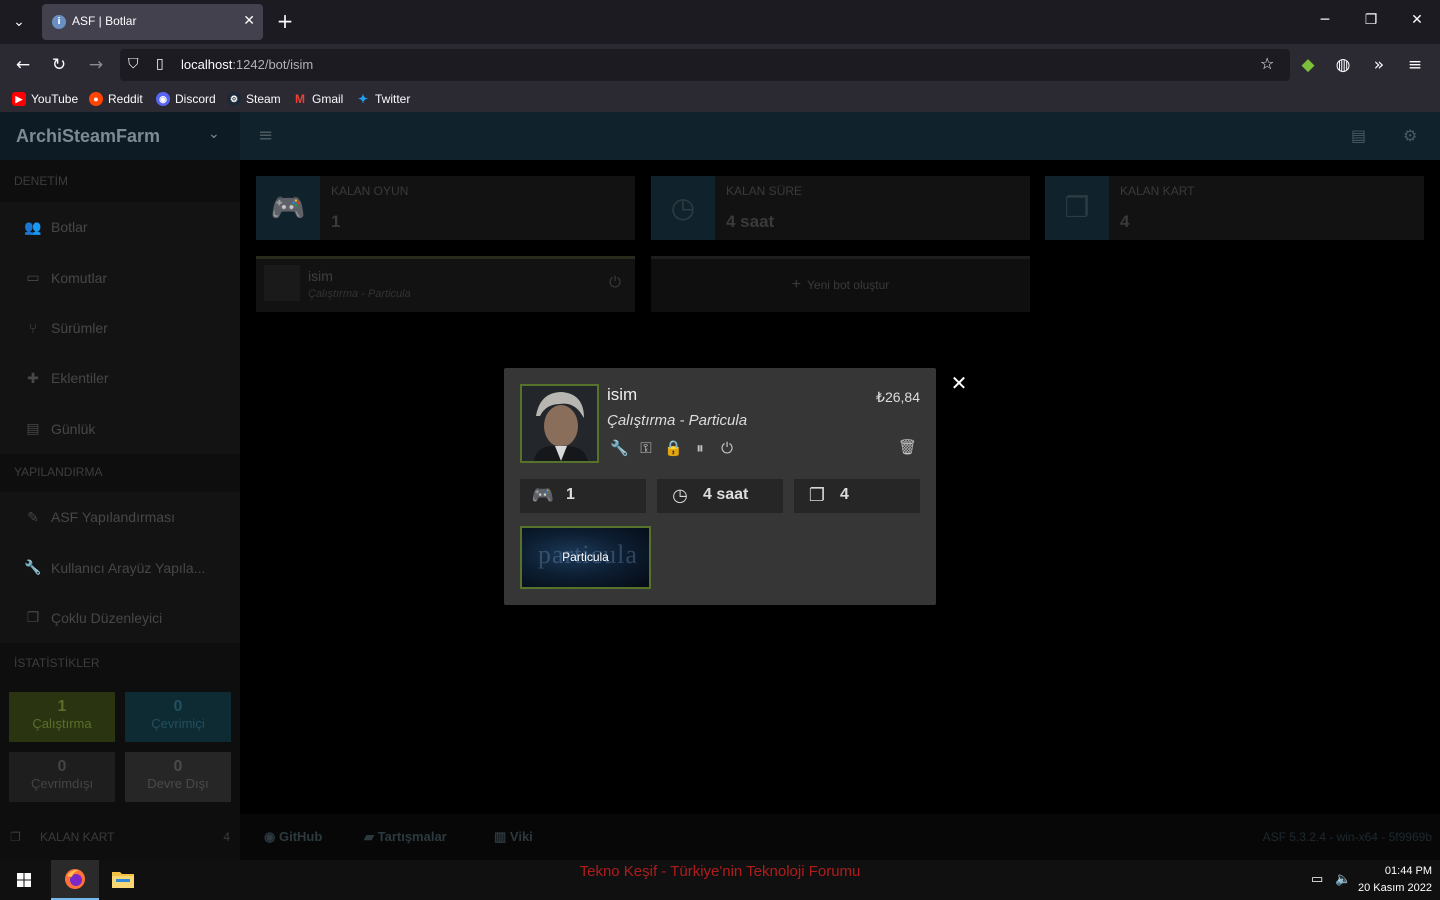 The image size is (1440, 900). What do you see at coordinates (62, 706) in the screenshot?
I see `stat-number: 1` at bounding box center [62, 706].